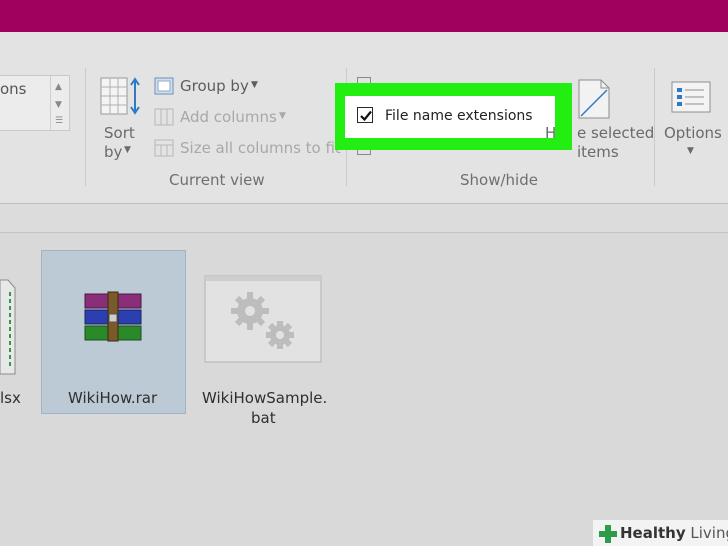 Image resolution: width=728 pixels, height=546 pixels. I want to click on file-name-extensions-checkbox, so click(365, 115).